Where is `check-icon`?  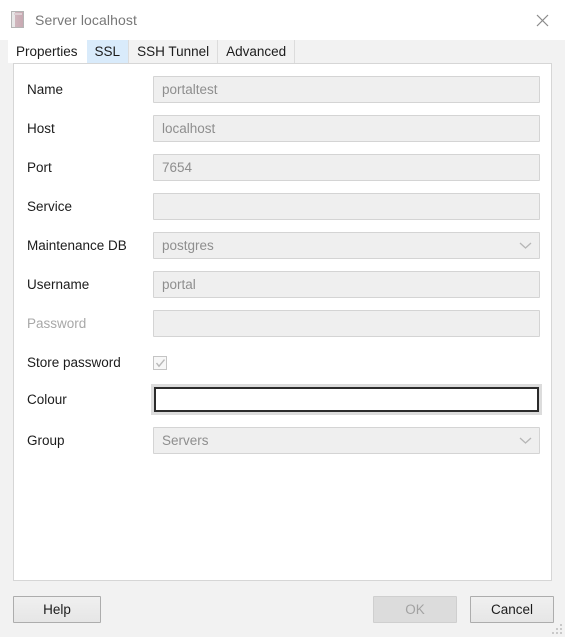
check-icon is located at coordinates (160, 362).